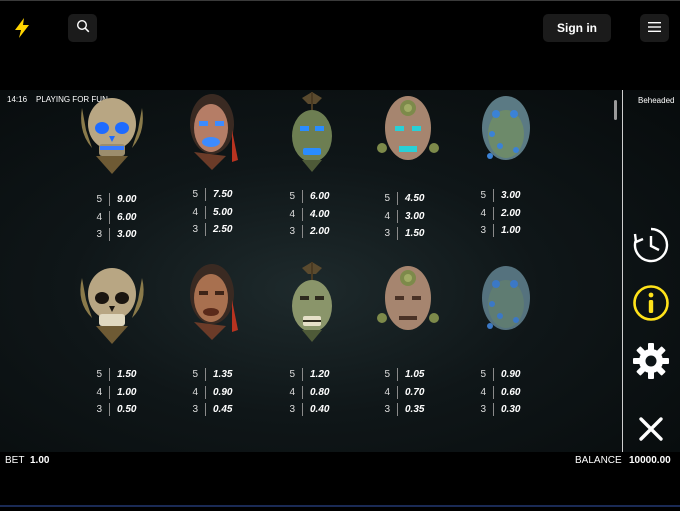 The width and height of the screenshot is (680, 511). I want to click on paytable-entry: 5 9.00 4 6.00 3 3.00, so click(112, 217).